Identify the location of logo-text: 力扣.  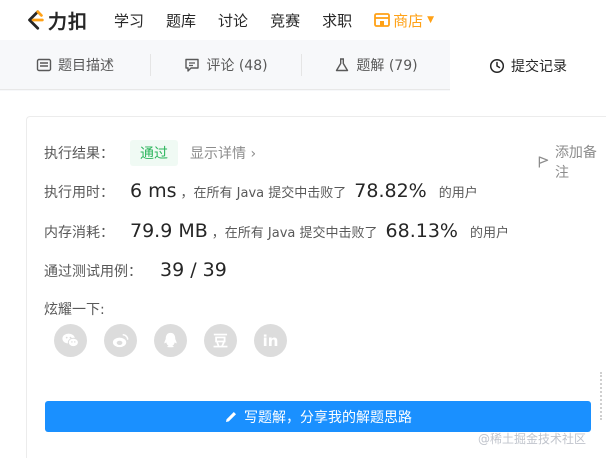
(68, 21).